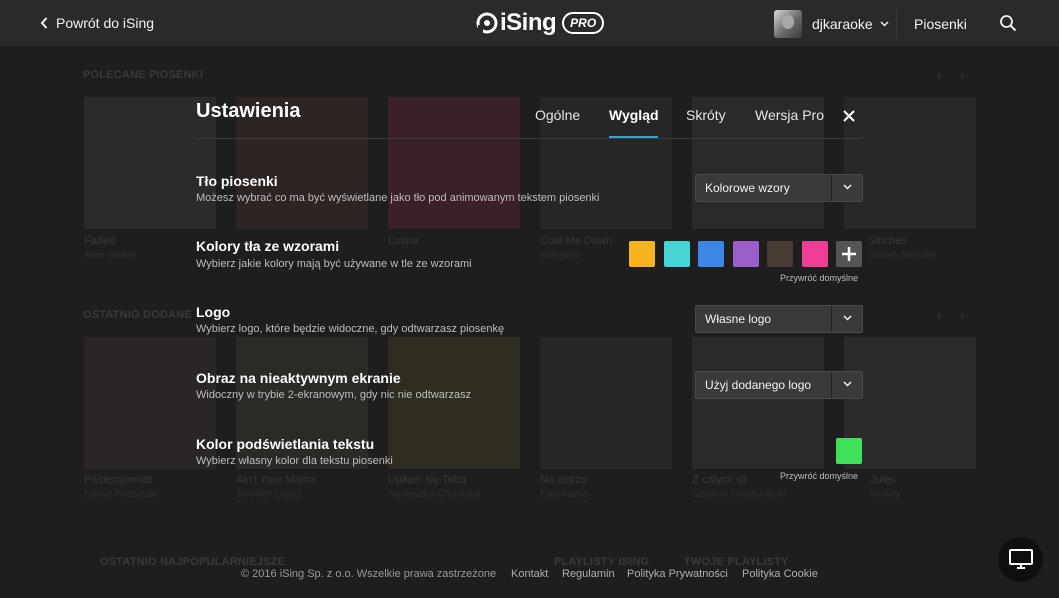 The height and width of the screenshot is (598, 1059). What do you see at coordinates (268, 246) in the screenshot?
I see `setting-label: Kolory tła ze wzorami` at bounding box center [268, 246].